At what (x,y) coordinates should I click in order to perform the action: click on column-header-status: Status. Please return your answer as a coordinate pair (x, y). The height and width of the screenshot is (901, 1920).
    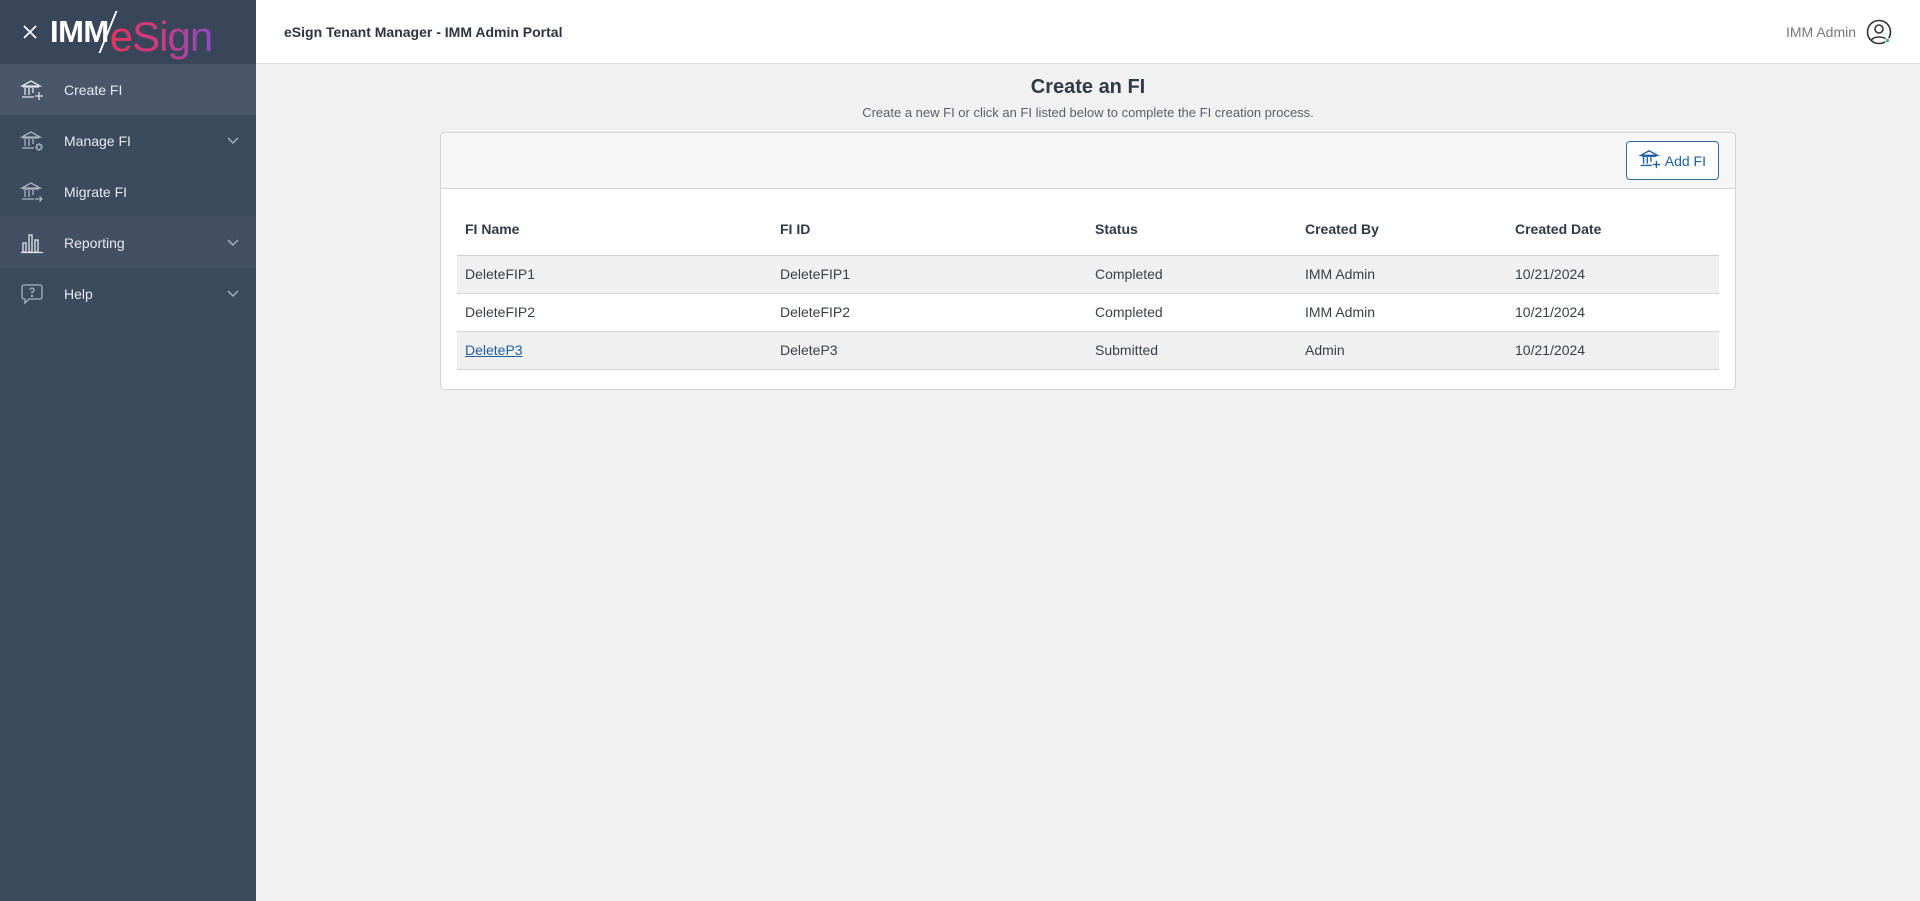
    Looking at the image, I should click on (1192, 229).